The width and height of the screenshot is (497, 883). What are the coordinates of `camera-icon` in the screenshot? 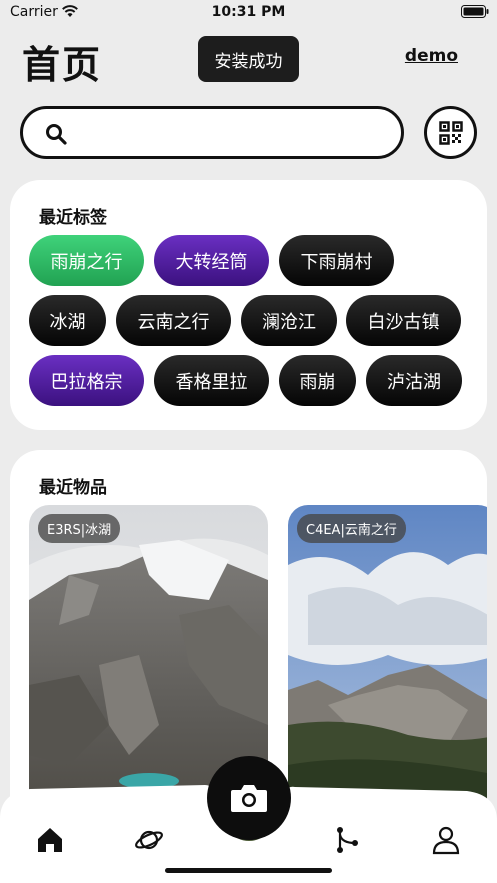 It's located at (249, 798).